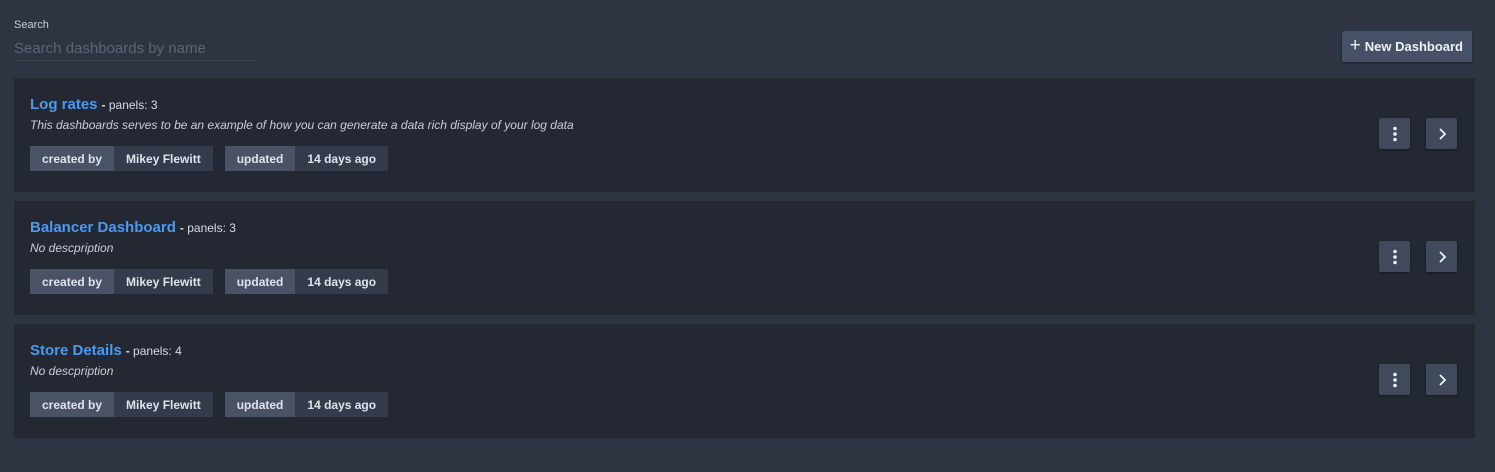  What do you see at coordinates (31, 25) in the screenshot?
I see `search-label: Search` at bounding box center [31, 25].